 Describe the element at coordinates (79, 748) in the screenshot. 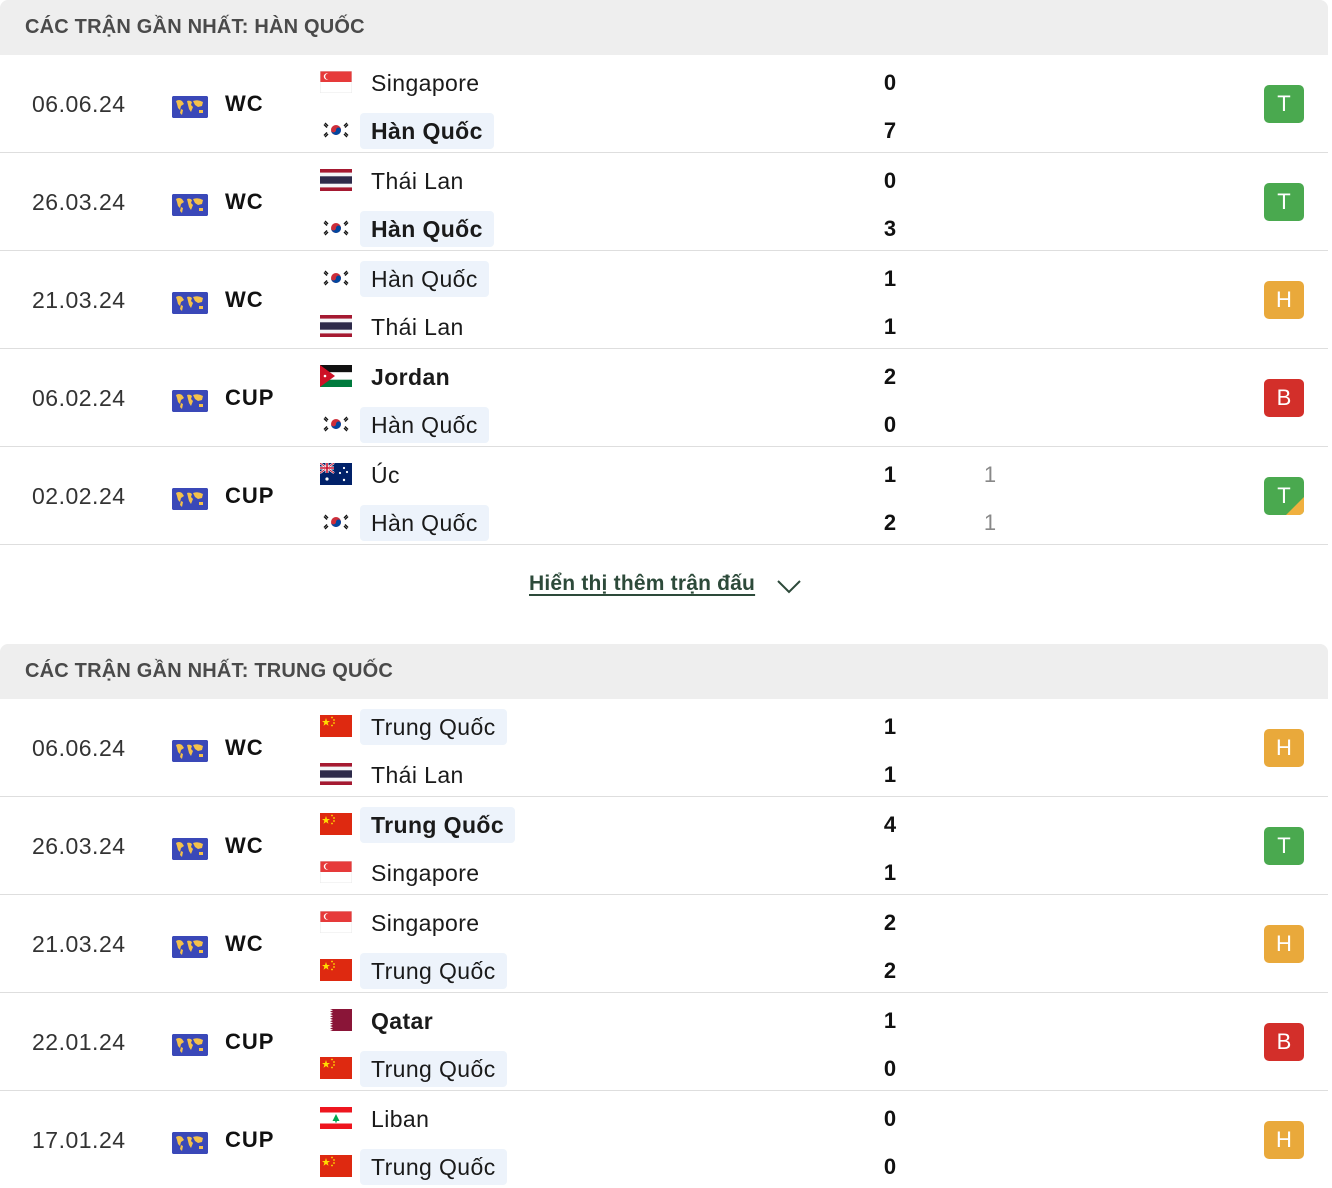

I see `match-date: 06.06.24` at that location.